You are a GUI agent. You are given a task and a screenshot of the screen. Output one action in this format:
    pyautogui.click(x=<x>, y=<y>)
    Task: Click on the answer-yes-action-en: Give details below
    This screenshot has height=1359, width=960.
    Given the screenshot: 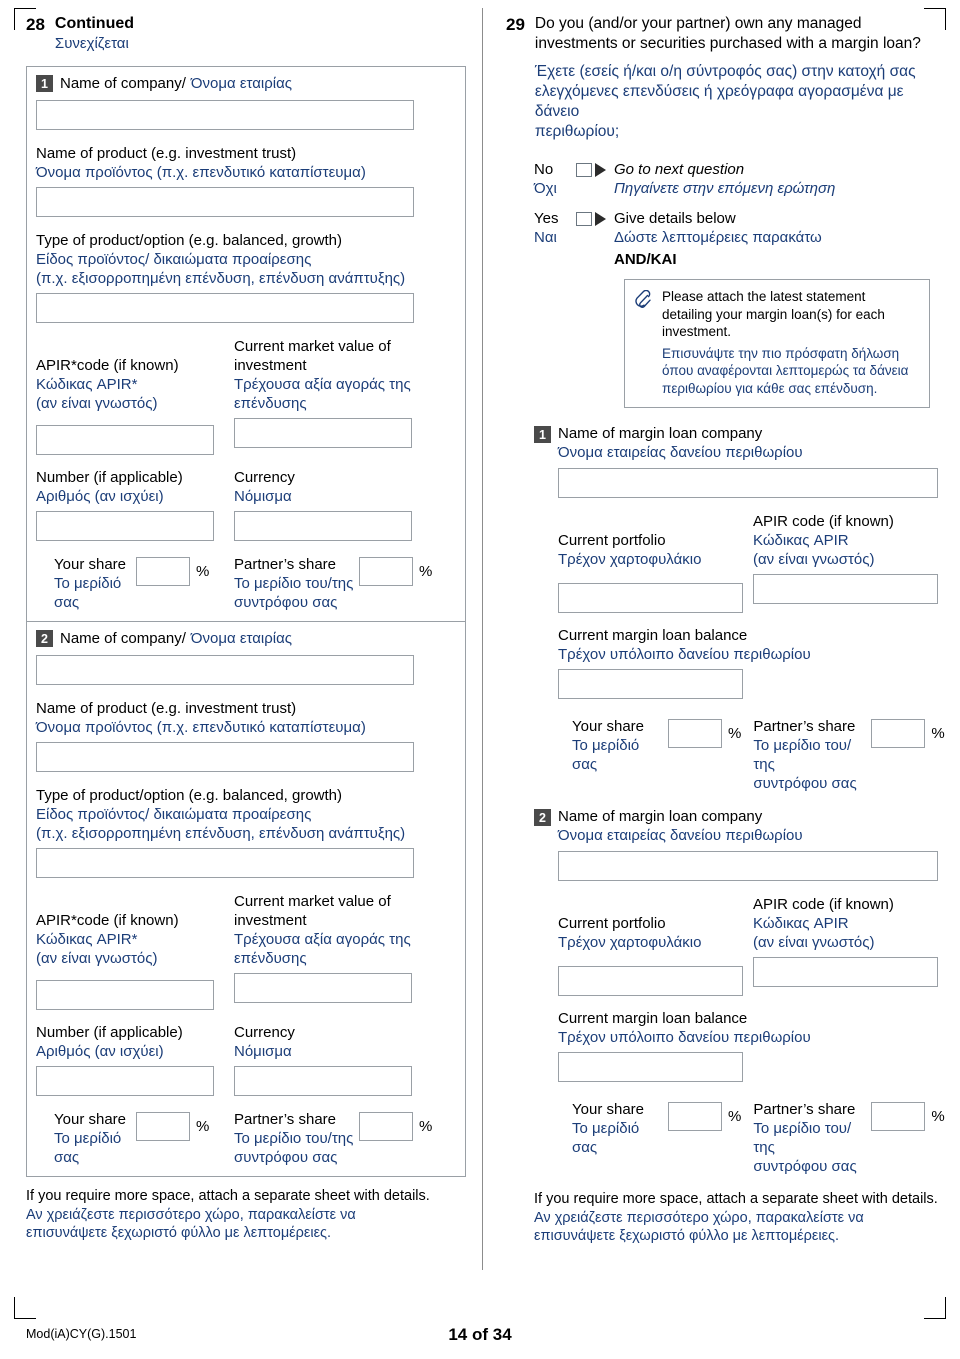 What is the action you would take?
    pyautogui.click(x=675, y=218)
    